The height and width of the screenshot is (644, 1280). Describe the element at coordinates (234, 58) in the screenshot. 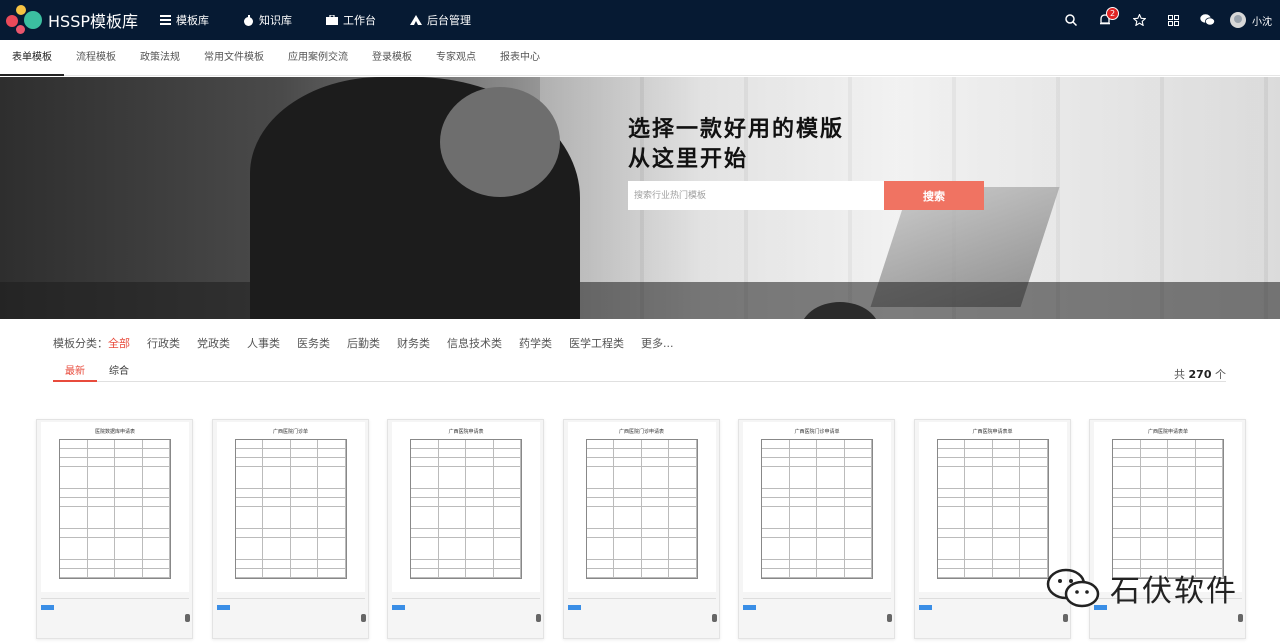

I see `tab-common-documents: 常用文件模板` at that location.